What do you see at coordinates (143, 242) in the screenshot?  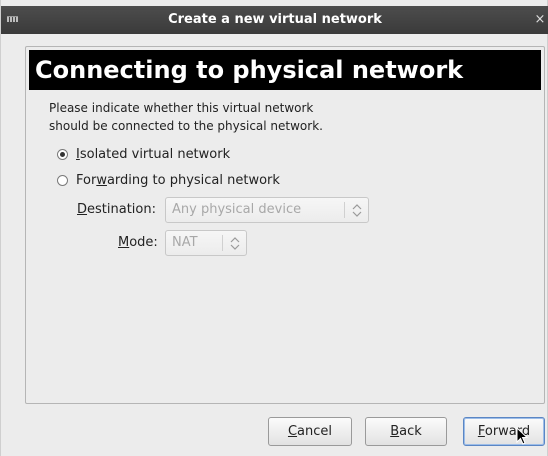 I see `mode-label-rest: ode:` at bounding box center [143, 242].